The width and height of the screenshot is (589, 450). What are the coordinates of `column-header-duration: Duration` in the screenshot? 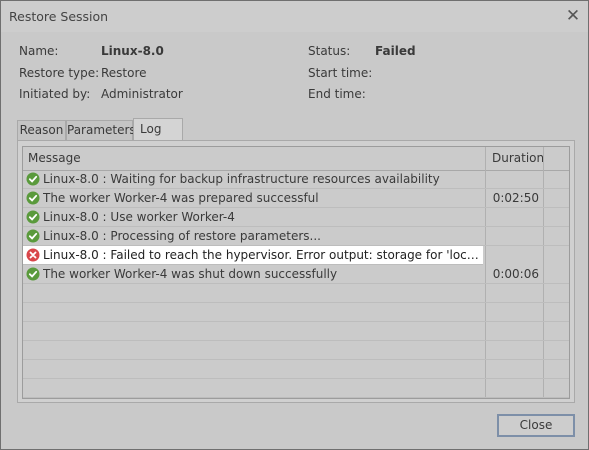 It's located at (518, 158).